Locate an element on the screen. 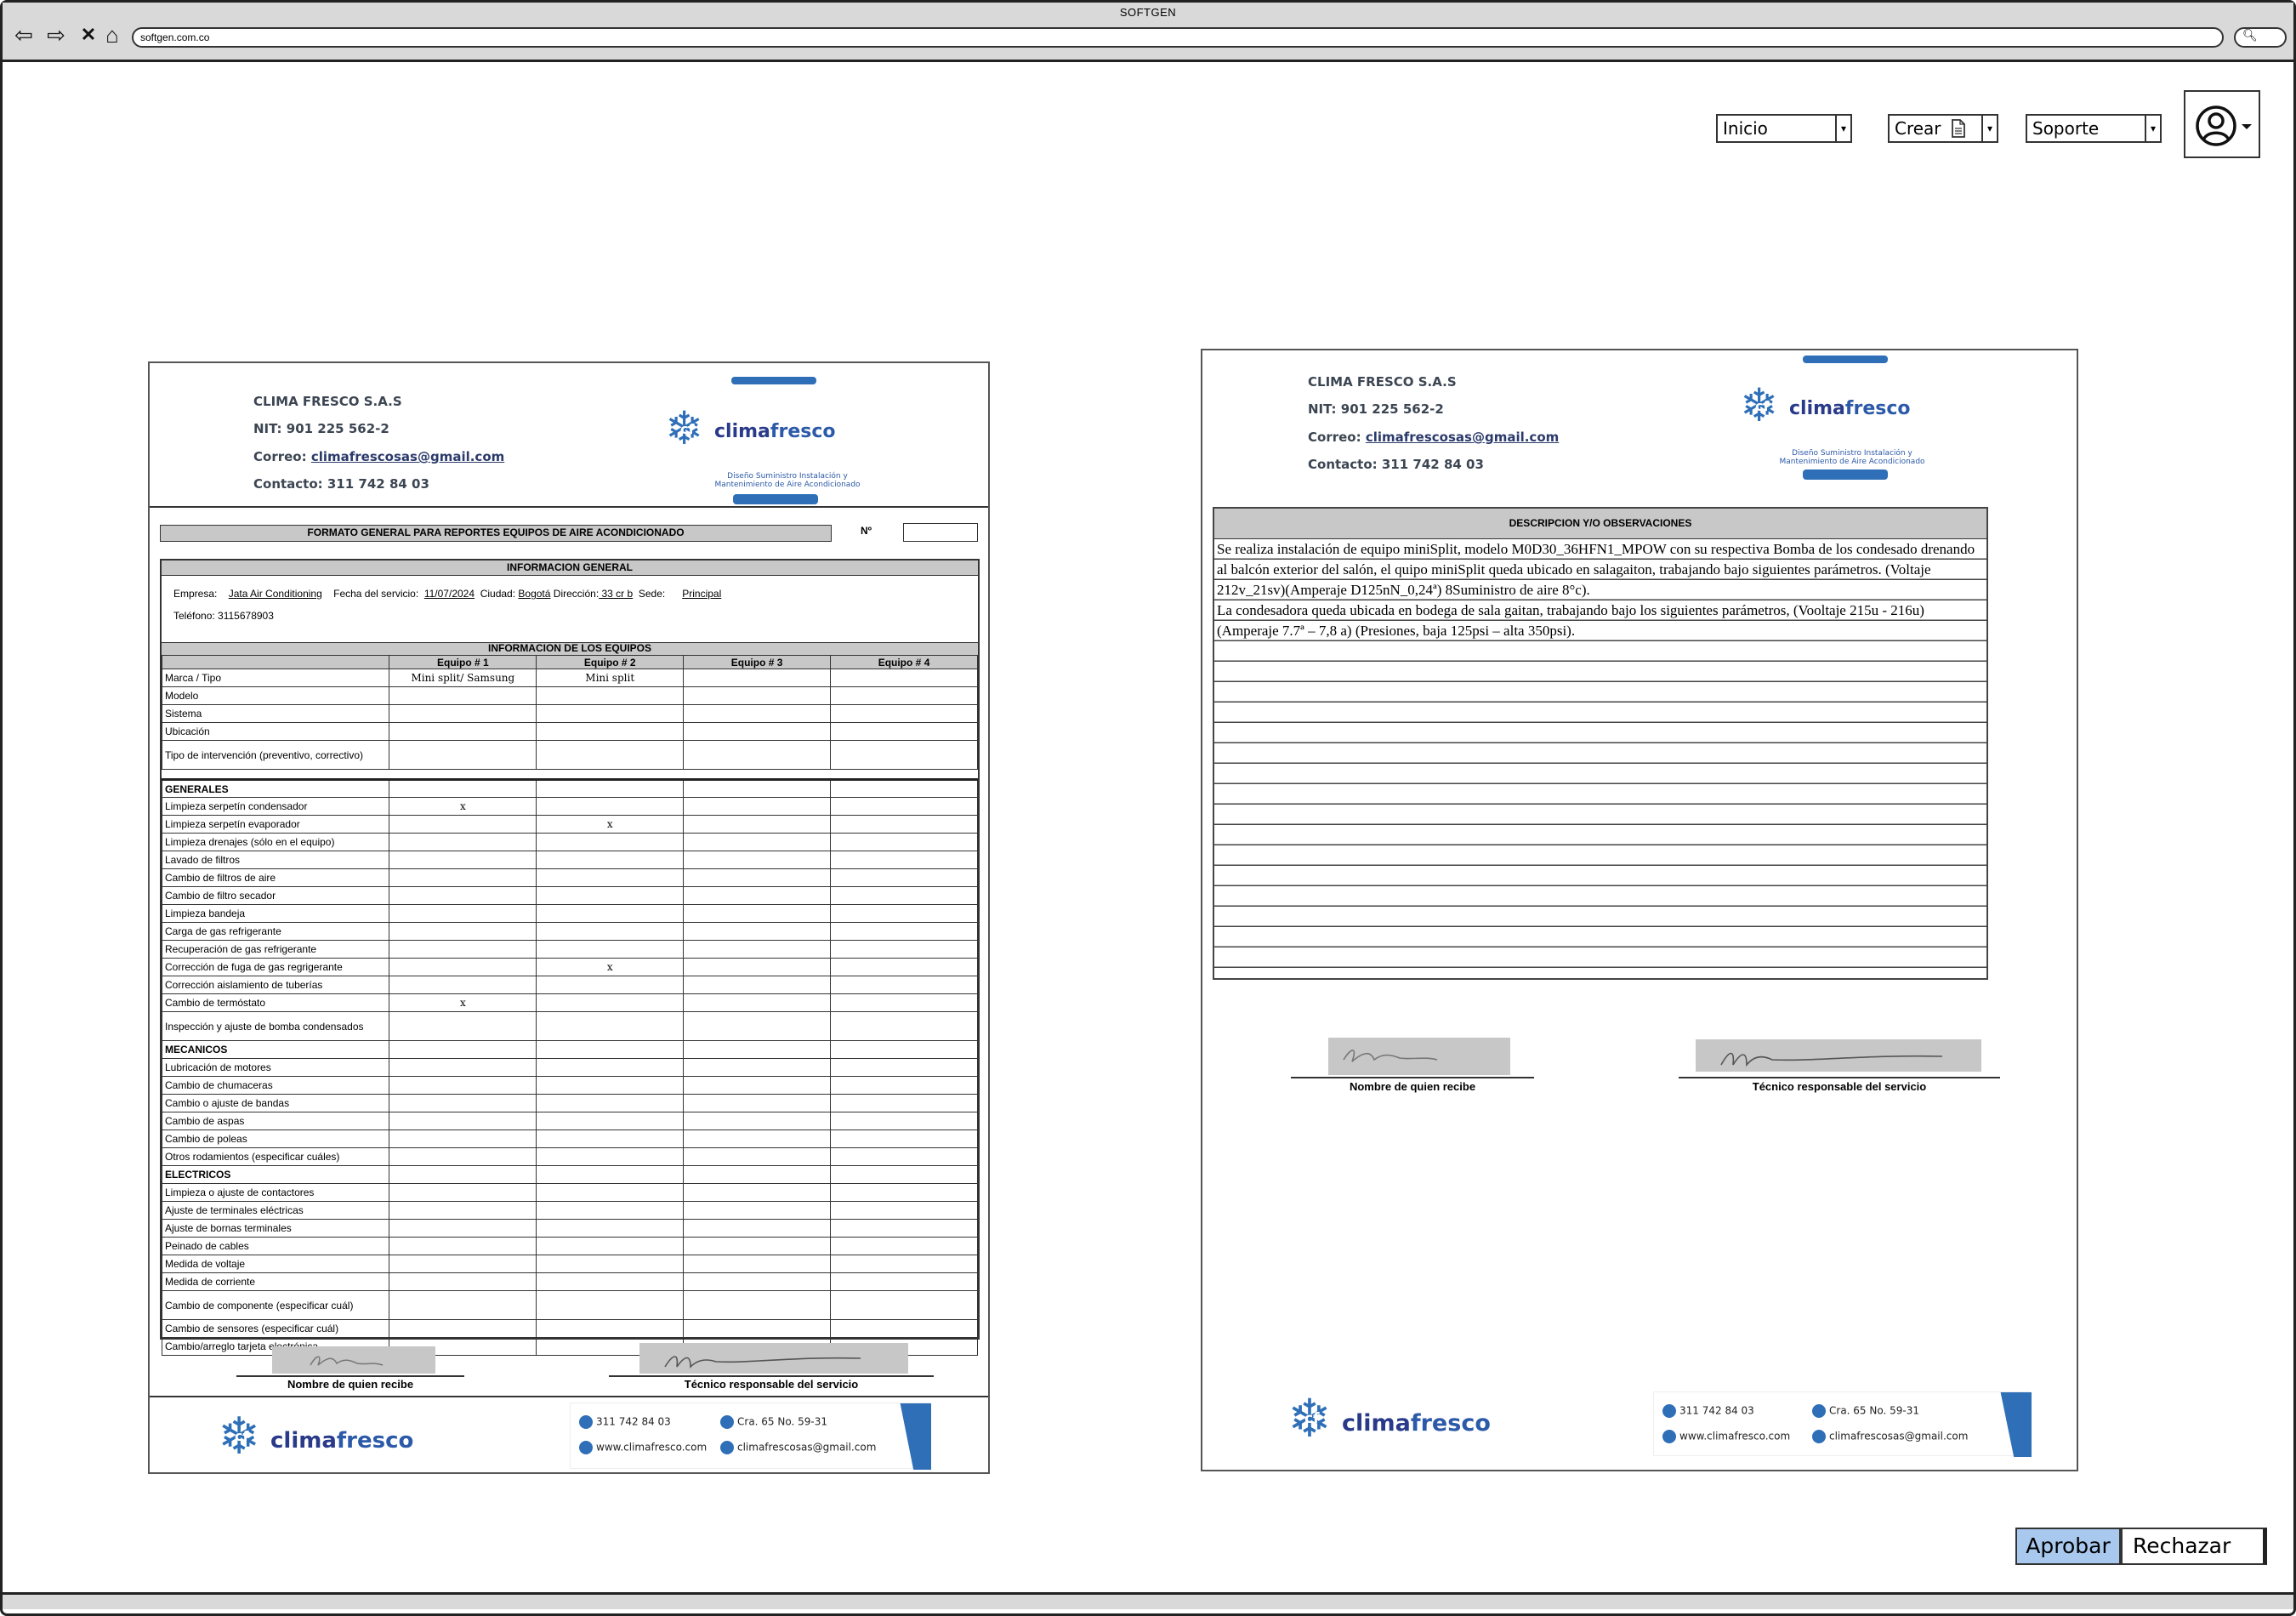  location-icon is located at coordinates (1819, 1411).